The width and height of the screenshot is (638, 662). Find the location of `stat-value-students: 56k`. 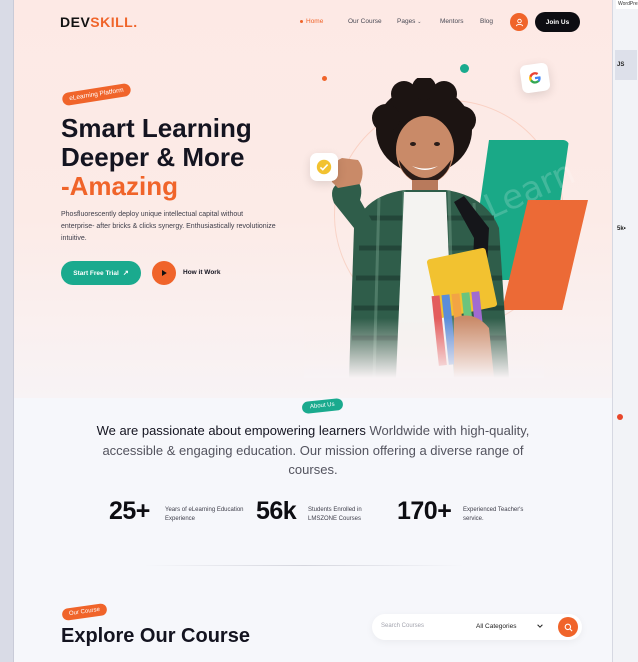

stat-value-students: 56k is located at coordinates (276, 511).